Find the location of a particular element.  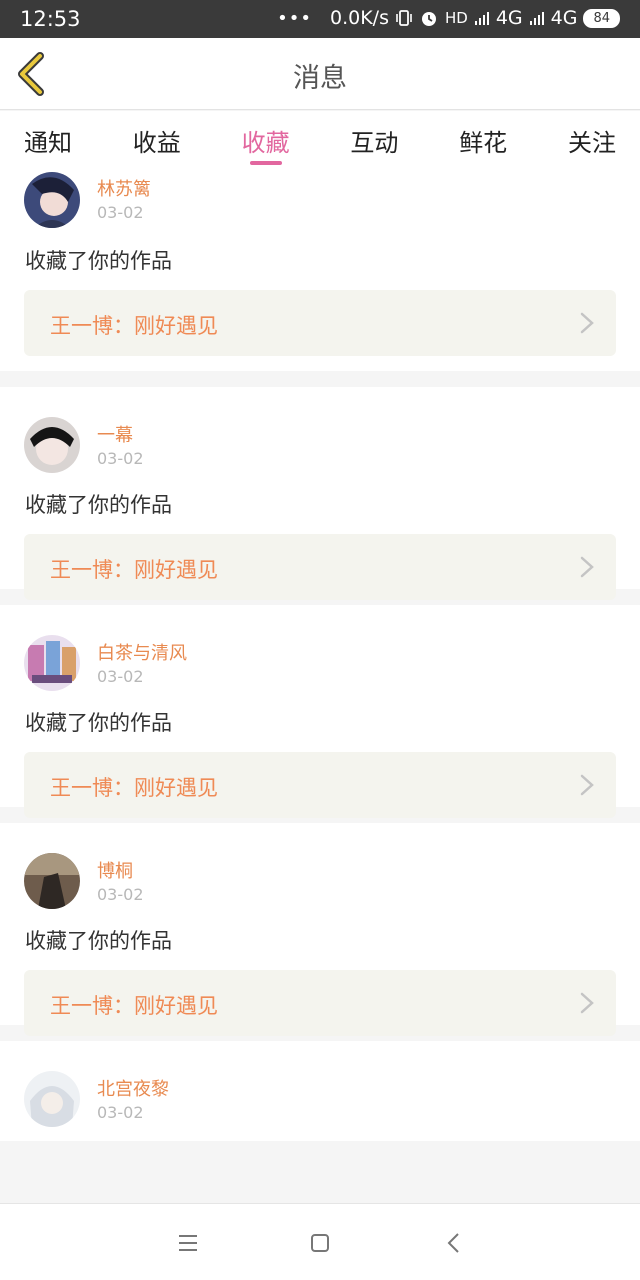

signal-icon is located at coordinates (481, 18).